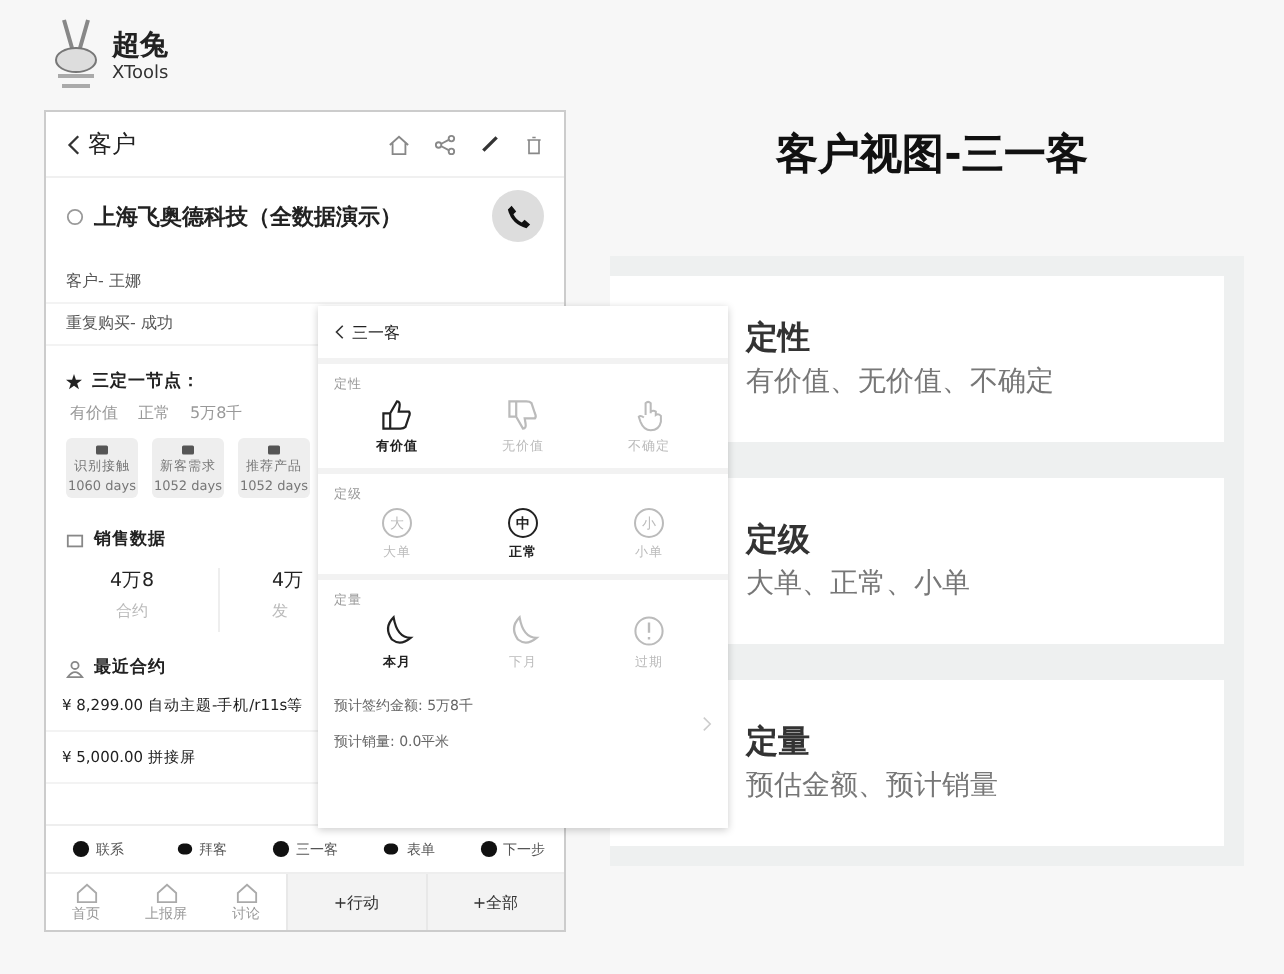 Image resolution: width=1284 pixels, height=974 pixels. What do you see at coordinates (779, 339) in the screenshot?
I see `card-title: 定性` at bounding box center [779, 339].